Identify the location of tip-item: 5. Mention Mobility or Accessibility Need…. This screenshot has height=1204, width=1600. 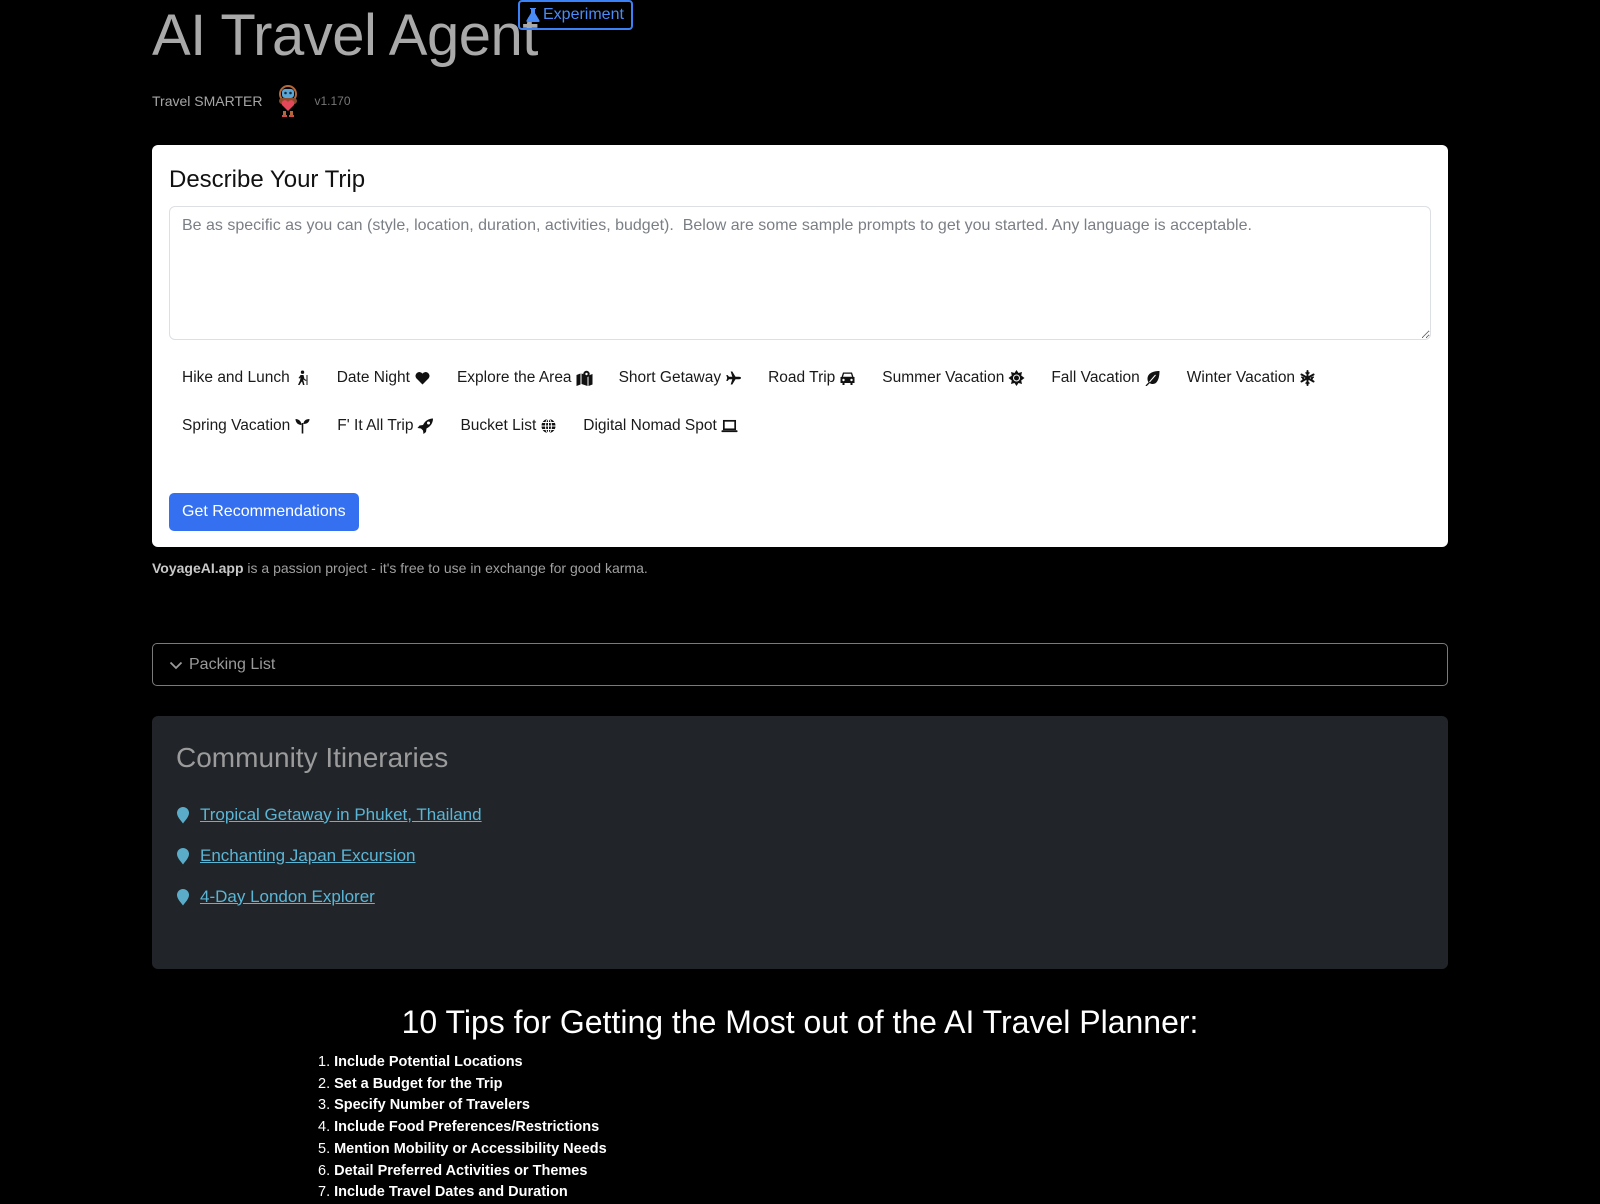
(462, 1148).